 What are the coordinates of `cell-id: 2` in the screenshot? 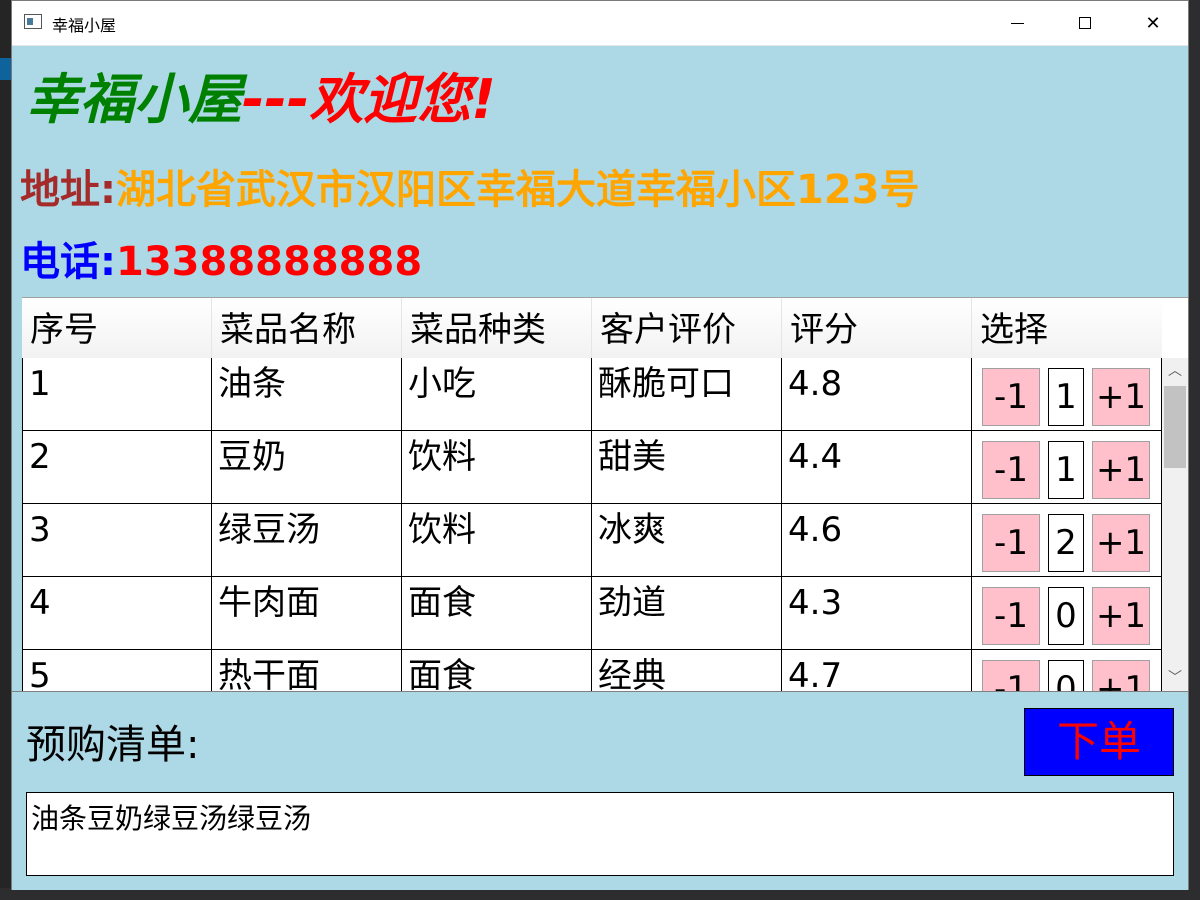 It's located at (117, 467).